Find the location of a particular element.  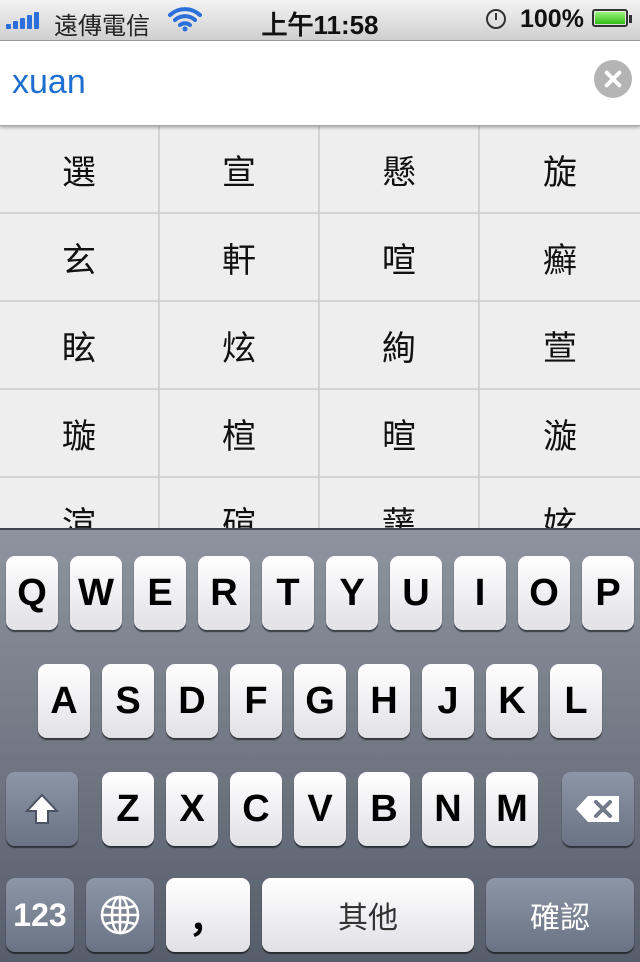

candidate-cell: 喧 is located at coordinates (400, 258).